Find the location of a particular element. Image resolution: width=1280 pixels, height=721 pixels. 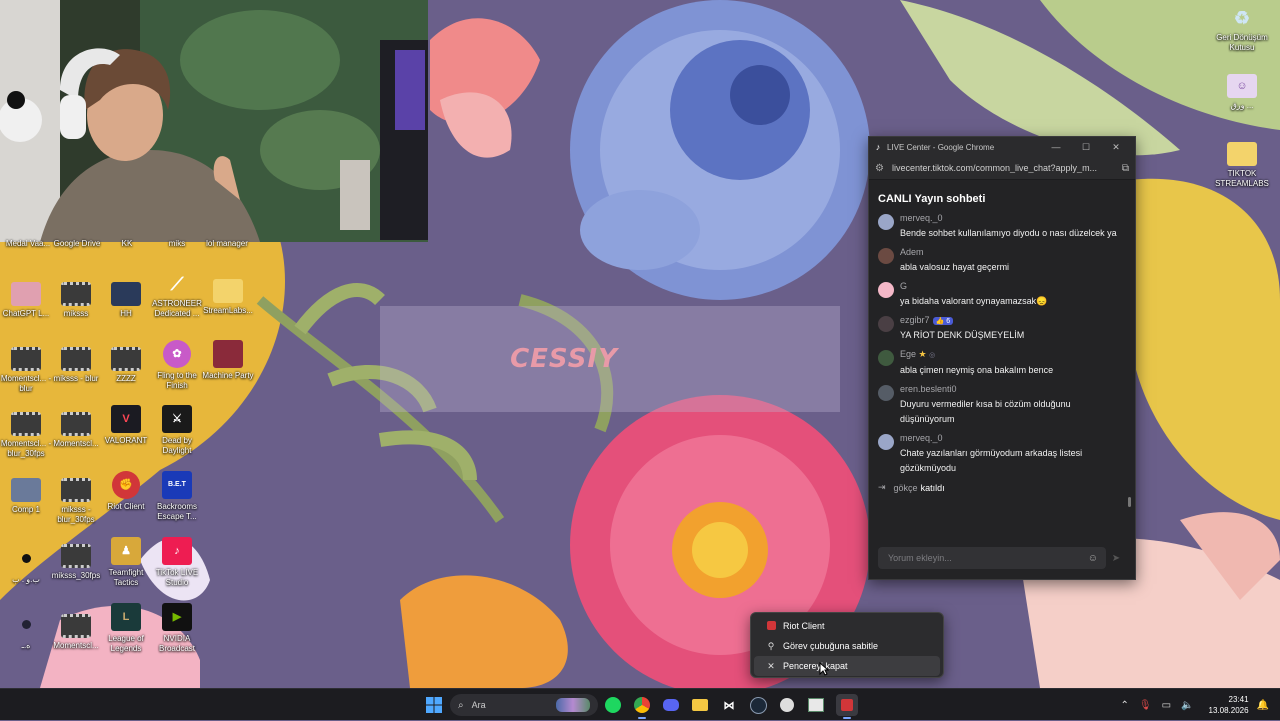

desktop-icon: ▶ NVIDIA Broadcast is located at coordinates (177, 628).